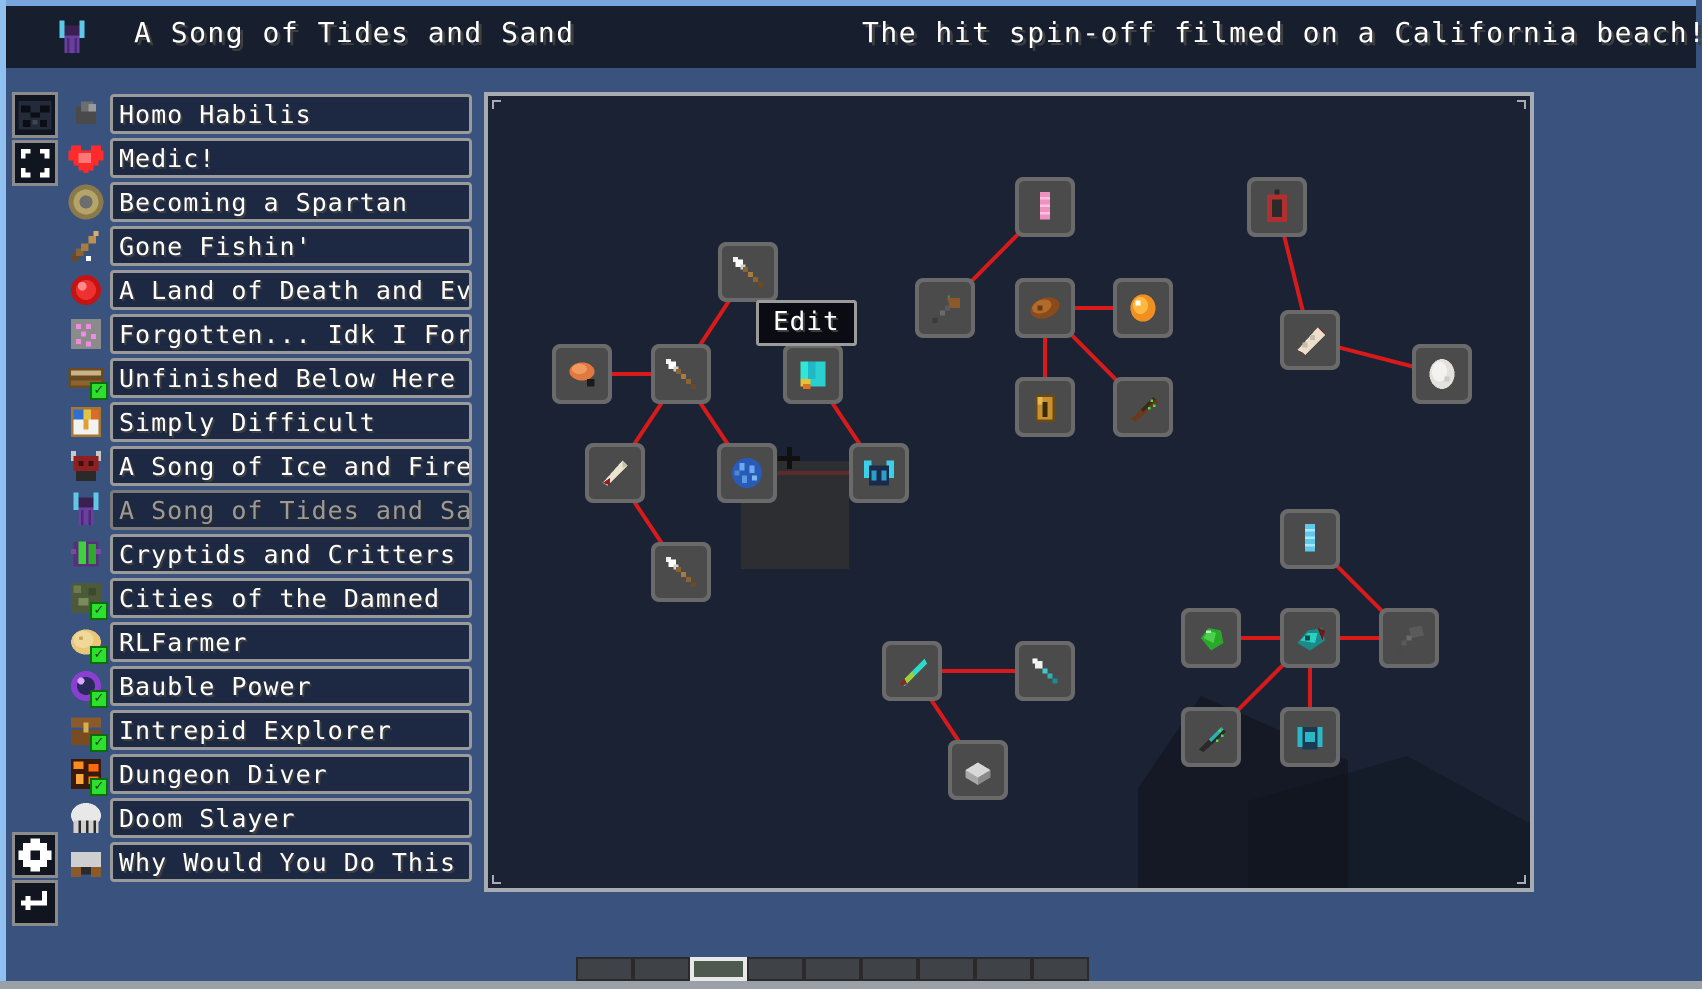 This screenshot has width=1702, height=989. What do you see at coordinates (291, 774) in the screenshot?
I see `advancement-row-button: Dungeon Diver` at bounding box center [291, 774].